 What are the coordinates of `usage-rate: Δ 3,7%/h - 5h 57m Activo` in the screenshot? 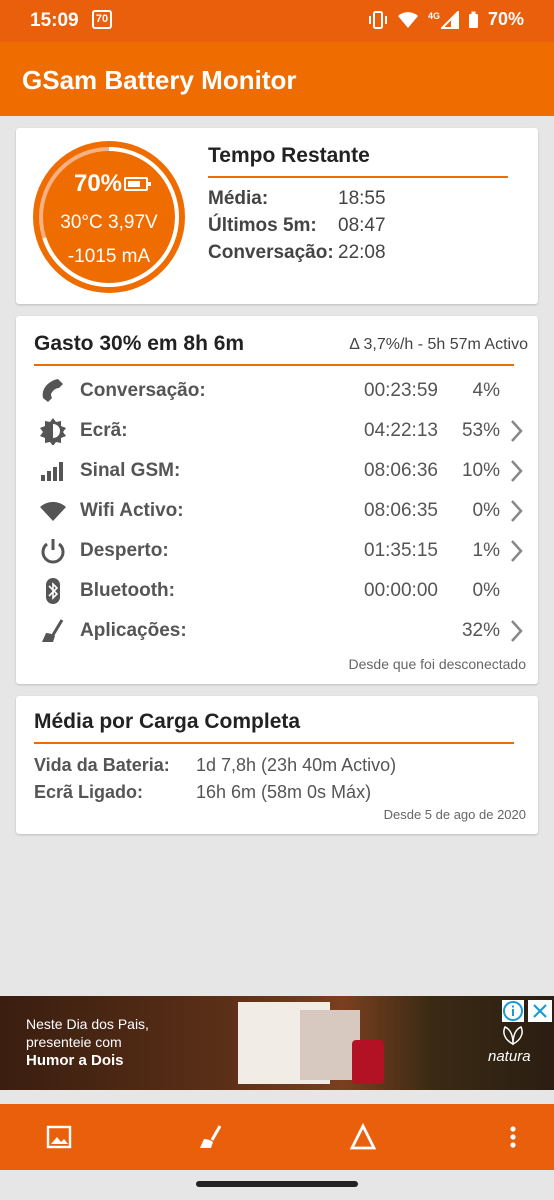 It's located at (438, 344).